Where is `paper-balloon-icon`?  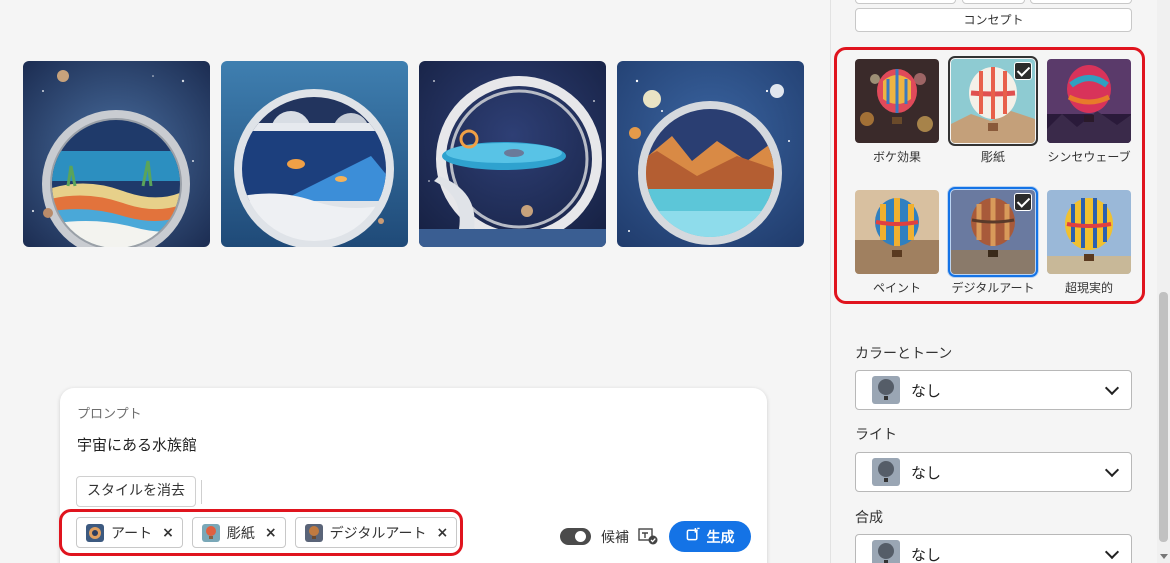
paper-balloon-icon is located at coordinates (993, 101).